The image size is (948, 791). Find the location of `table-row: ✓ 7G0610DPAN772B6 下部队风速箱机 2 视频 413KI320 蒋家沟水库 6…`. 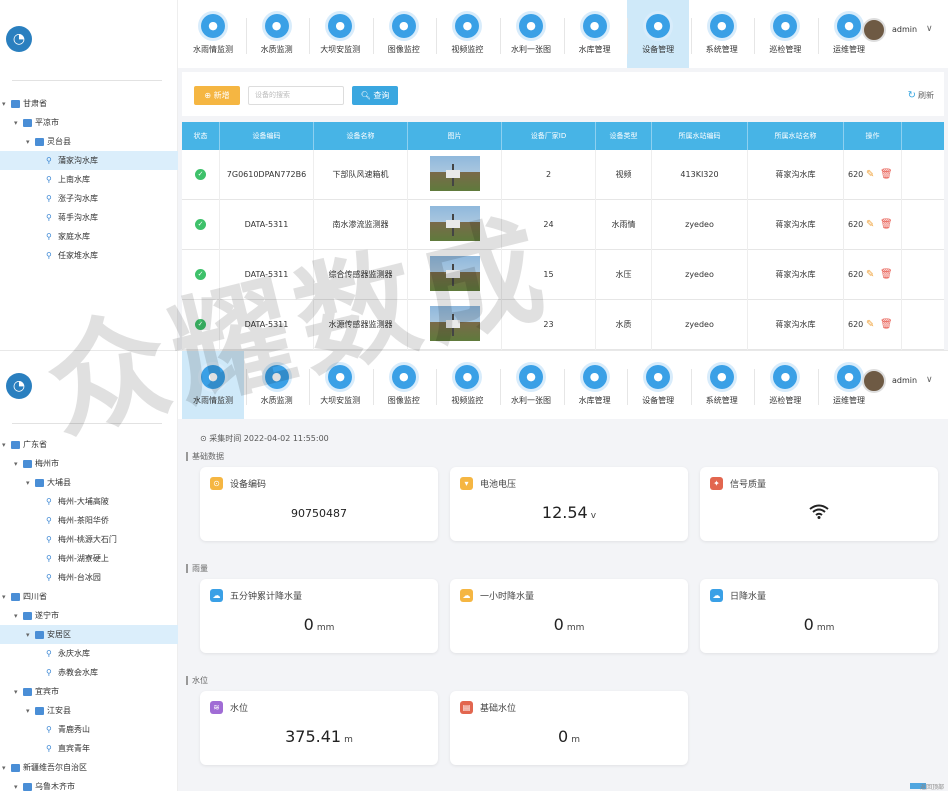

table-row: ✓ 7G0610DPAN772B6 下部队风速箱机 2 视频 413KI320 蒋家沟水库 6… is located at coordinates (563, 175).